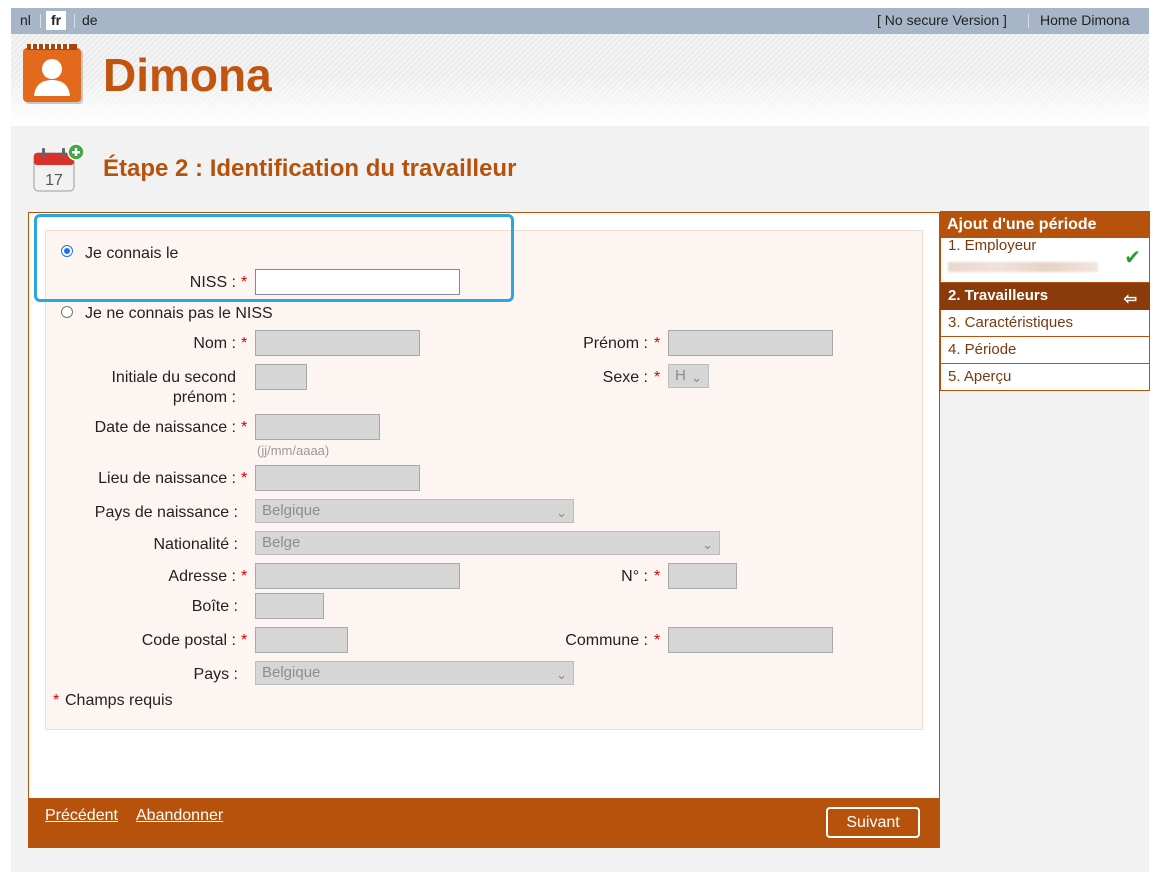 This screenshot has width=1160, height=872. I want to click on sidebar-item-label: 4. Période, so click(982, 349).